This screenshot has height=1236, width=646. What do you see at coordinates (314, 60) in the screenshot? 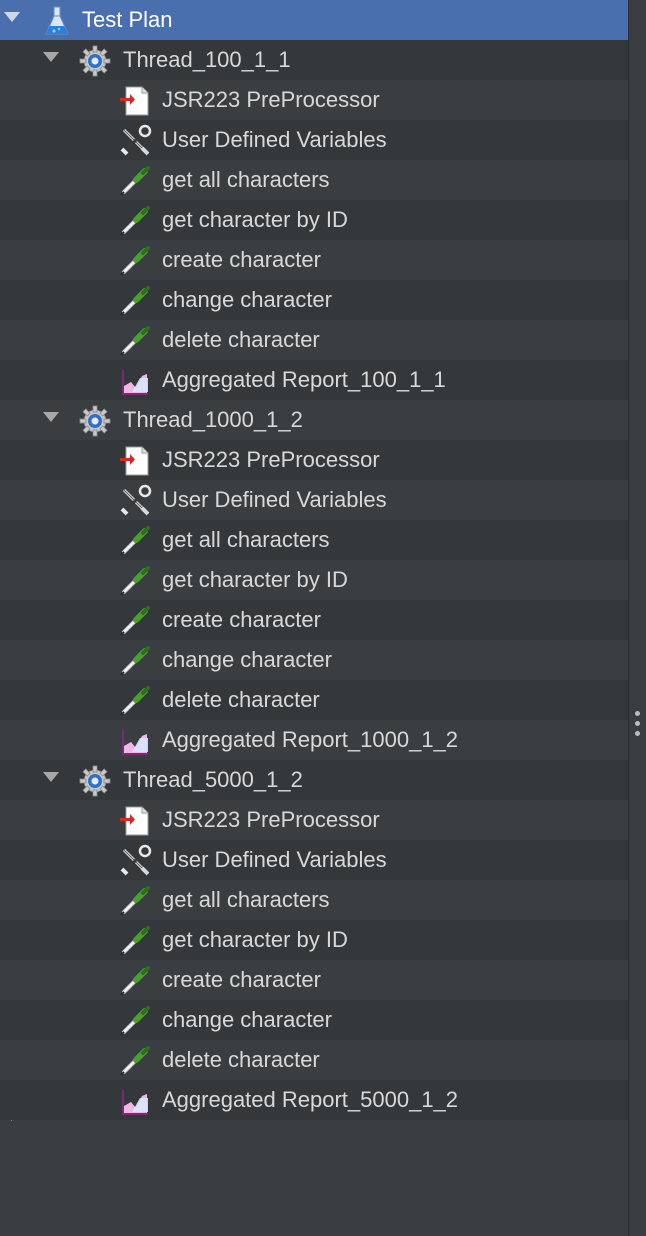
I see `tree-node-thread-group: Thread_100_1_1` at bounding box center [314, 60].